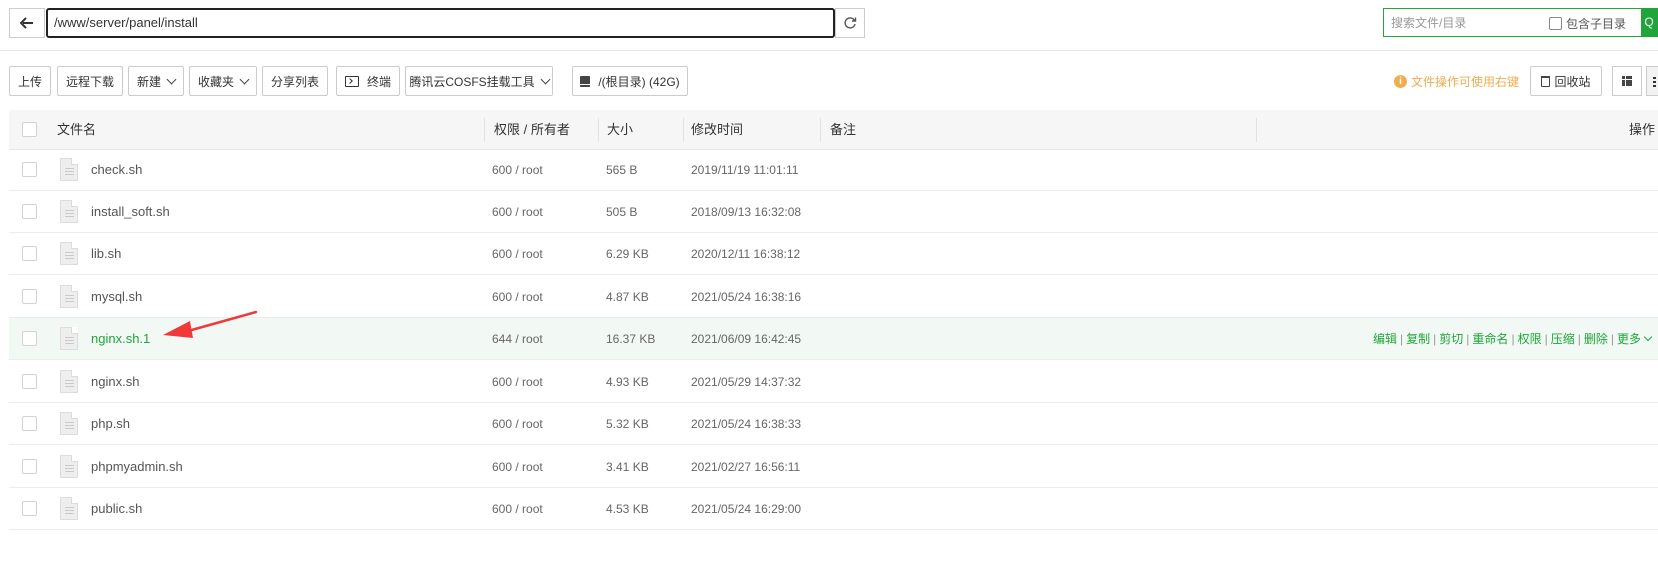 The image size is (1658, 572). Describe the element at coordinates (627, 467) in the screenshot. I see `file-size: 3.41 KB` at that location.